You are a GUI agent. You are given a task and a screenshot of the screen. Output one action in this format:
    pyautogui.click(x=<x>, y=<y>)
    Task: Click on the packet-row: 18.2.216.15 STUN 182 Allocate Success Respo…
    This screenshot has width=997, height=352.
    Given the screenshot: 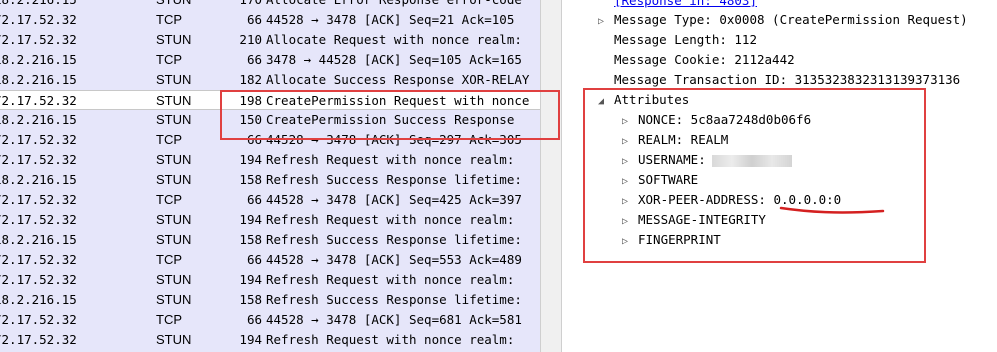 What is the action you would take?
    pyautogui.click(x=270, y=80)
    